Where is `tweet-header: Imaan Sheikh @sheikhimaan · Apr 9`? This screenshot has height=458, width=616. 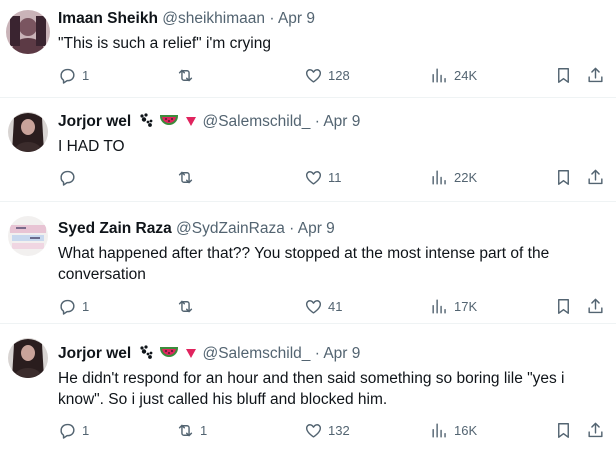
tweet-header: Imaan Sheikh @sheikhimaan · Apr 9 is located at coordinates (186, 19).